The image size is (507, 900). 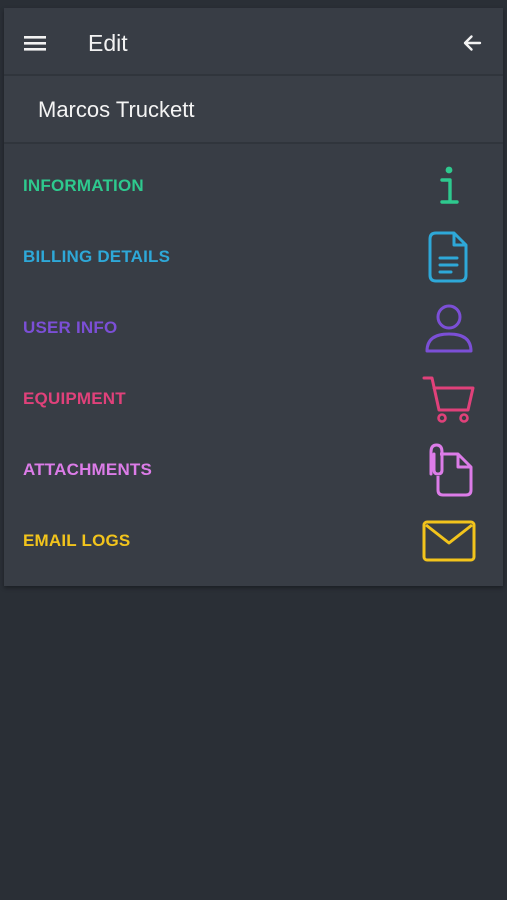 I want to click on arrow-left-icon, so click(x=472, y=43).